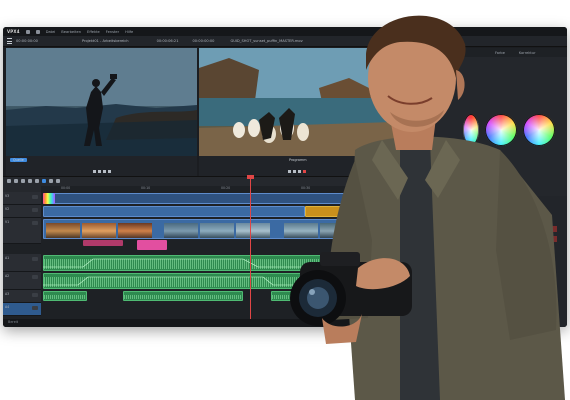 The width and height of the screenshot is (570, 400). Describe the element at coordinates (109, 171) in the screenshot. I see `loop-icon` at that location.